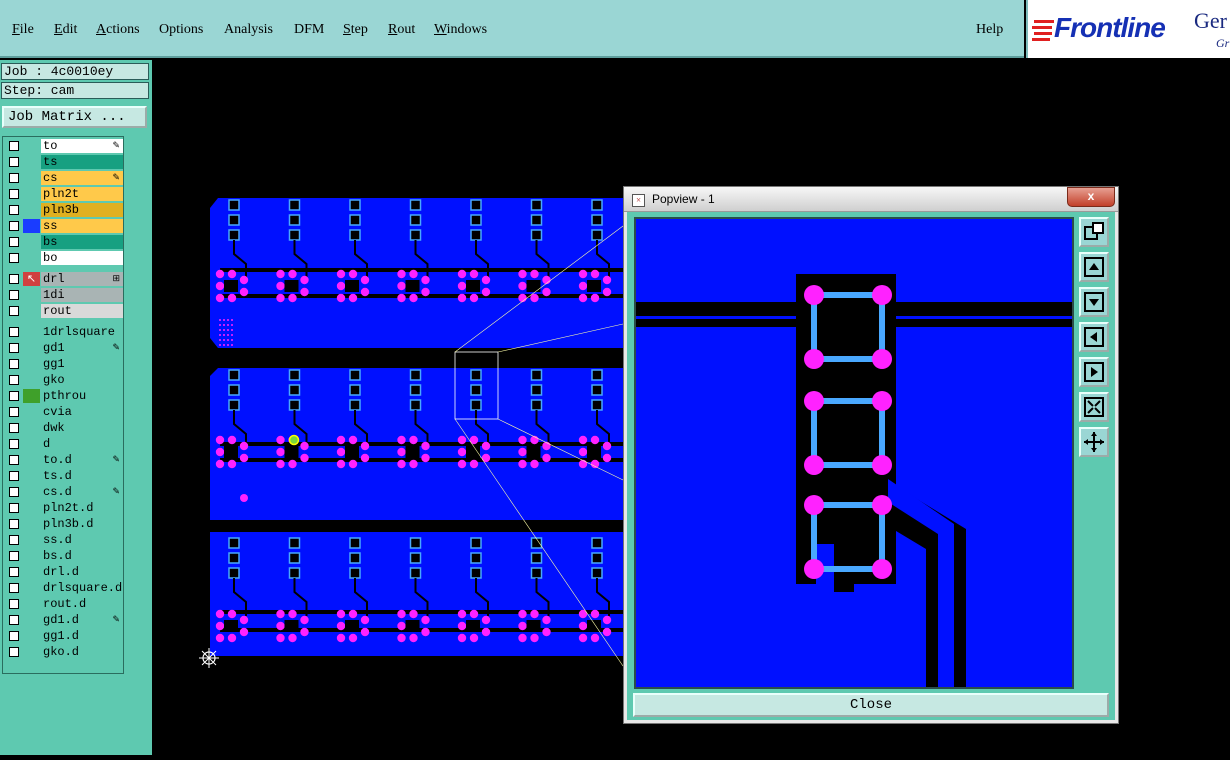  I want to click on layer-name: pln2t, so click(82, 194).